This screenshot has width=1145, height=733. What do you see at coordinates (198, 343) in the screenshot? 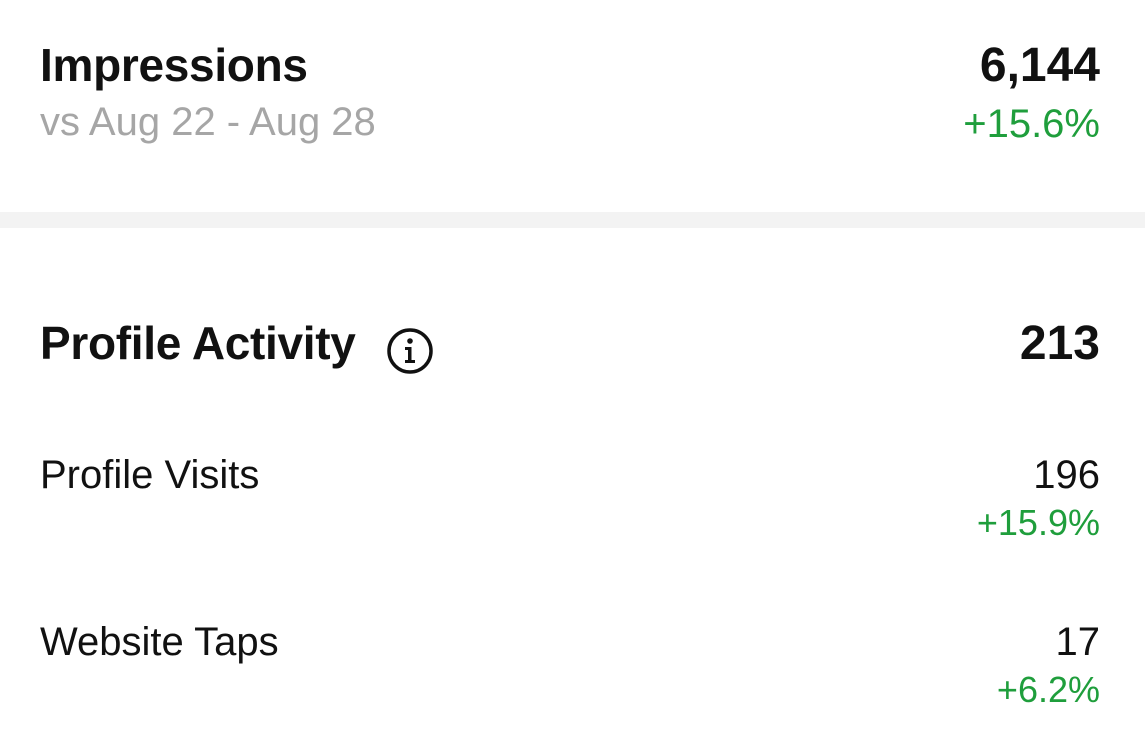
I see `profile-activity-title: Profile Activity` at bounding box center [198, 343].